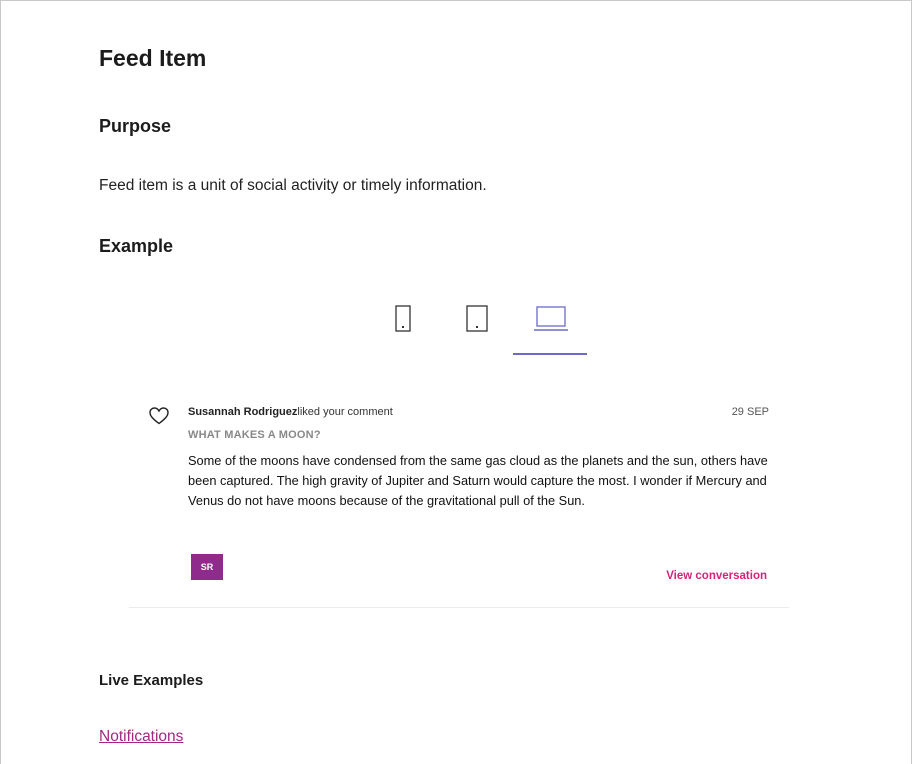  I want to click on feed-header: Susannah Rodriguezliked your comment, so click(290, 412).